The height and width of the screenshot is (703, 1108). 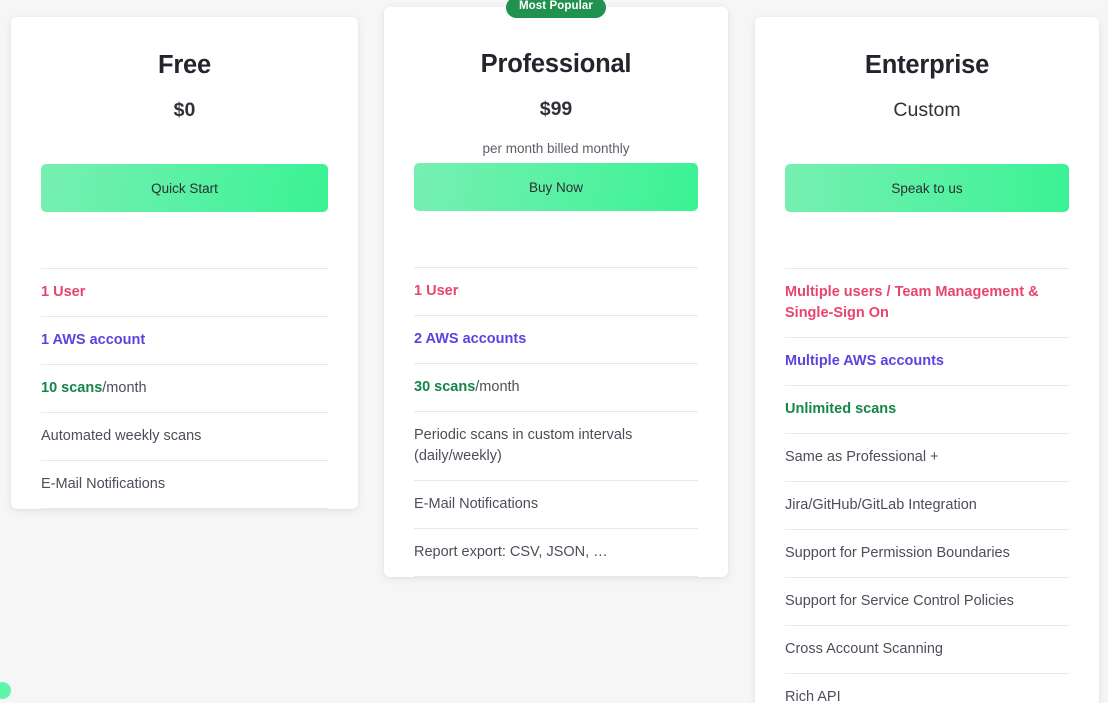 I want to click on feature-highlight: Multiple AWS accounts, so click(x=864, y=361).